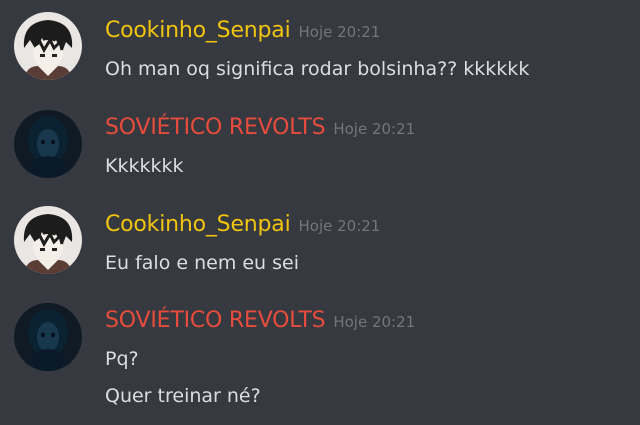 The image size is (640, 425). I want to click on message-text: Eu falo e nem eu sei, so click(202, 263).